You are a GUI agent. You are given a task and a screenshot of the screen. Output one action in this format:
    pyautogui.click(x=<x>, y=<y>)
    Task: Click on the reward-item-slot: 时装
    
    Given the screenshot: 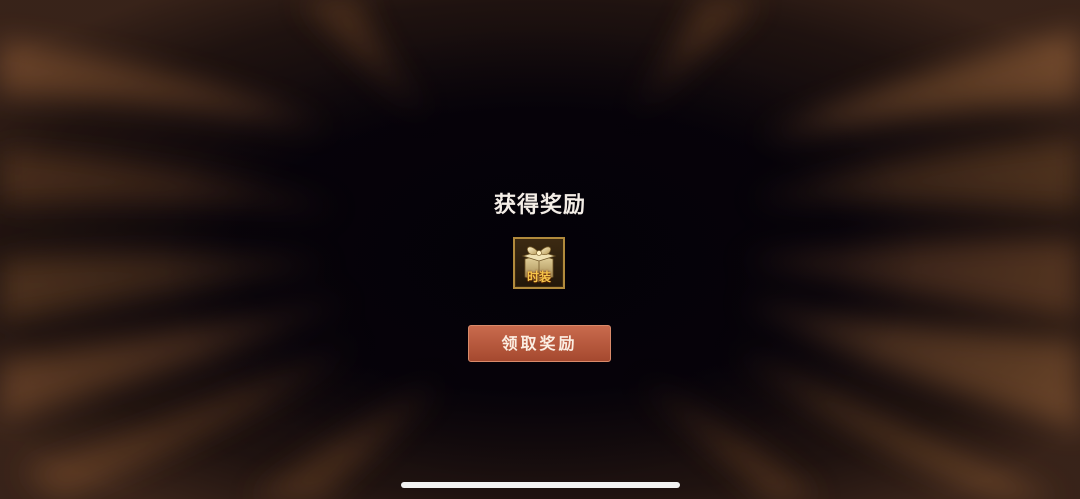 What is the action you would take?
    pyautogui.click(x=539, y=263)
    